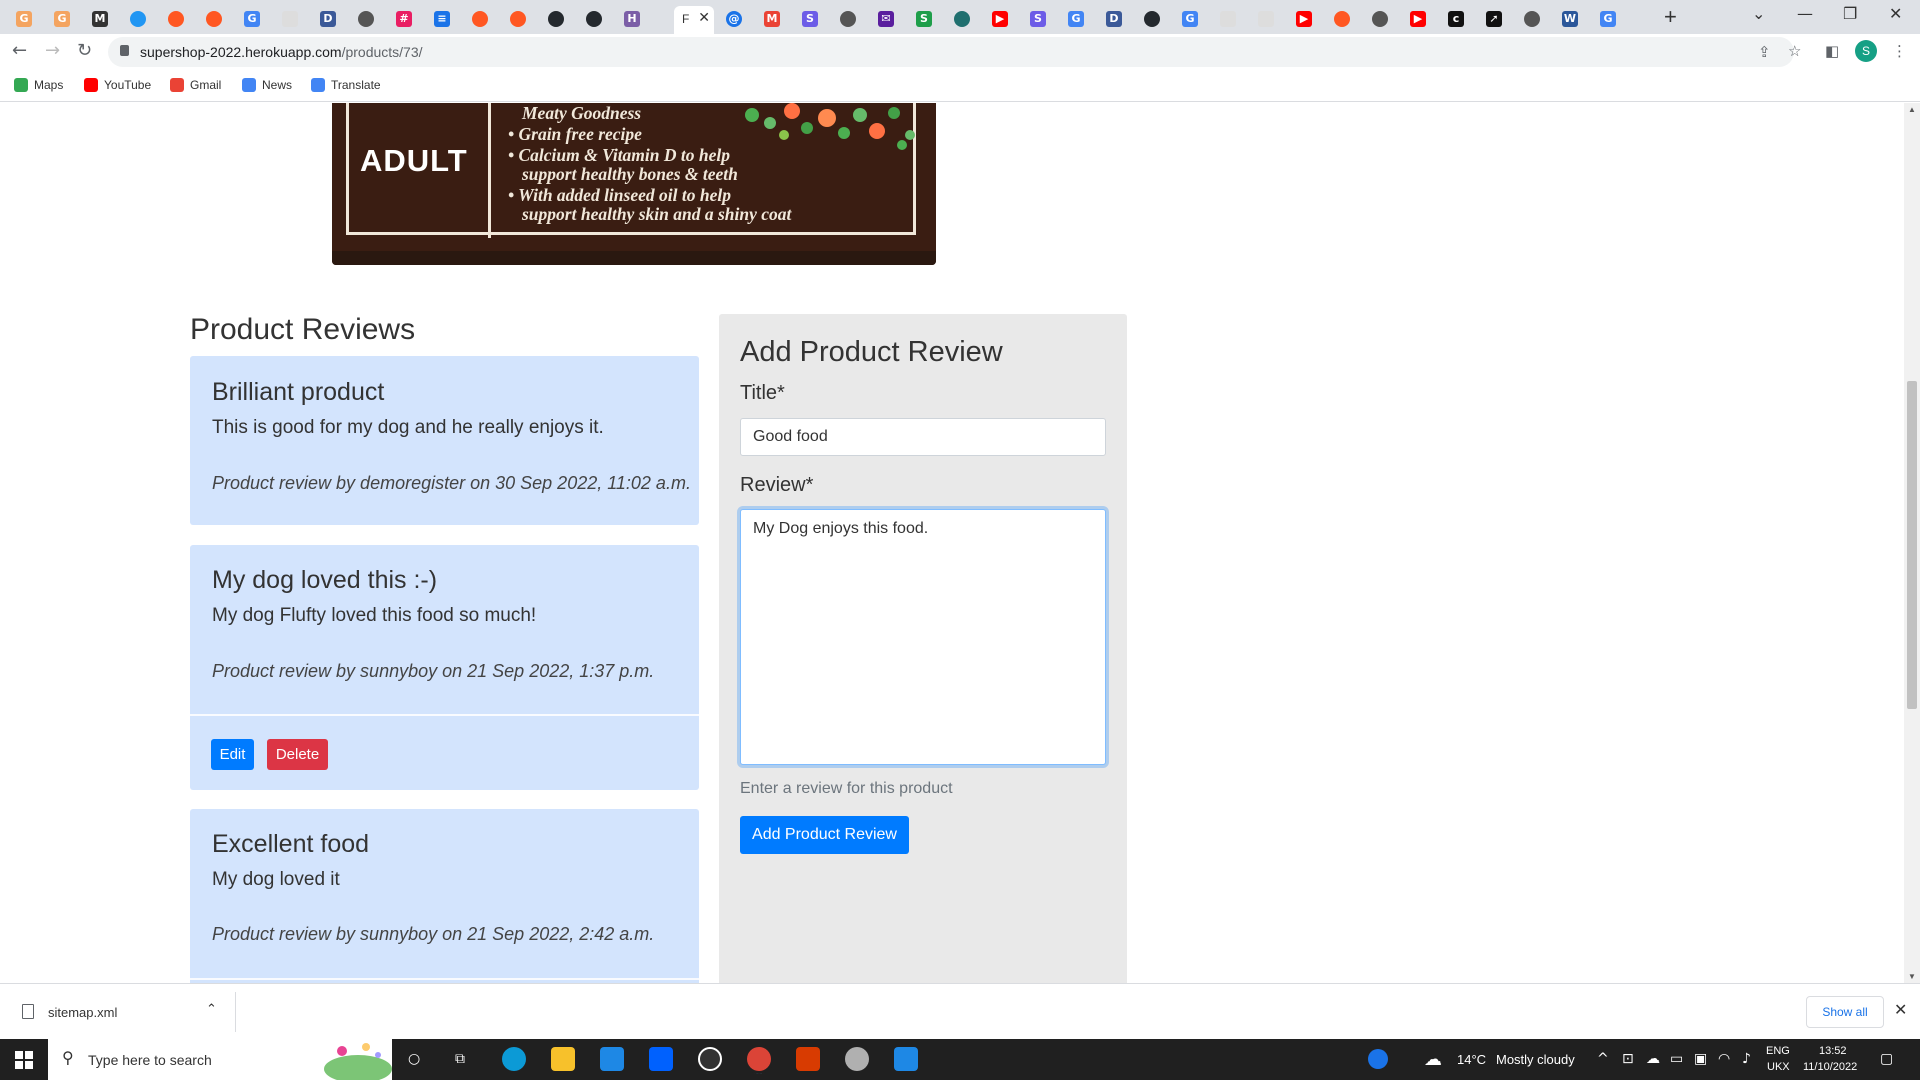  Describe the element at coordinates (1912, 109) in the screenshot. I see `scroll-up-arrow-icon: ▲` at that location.